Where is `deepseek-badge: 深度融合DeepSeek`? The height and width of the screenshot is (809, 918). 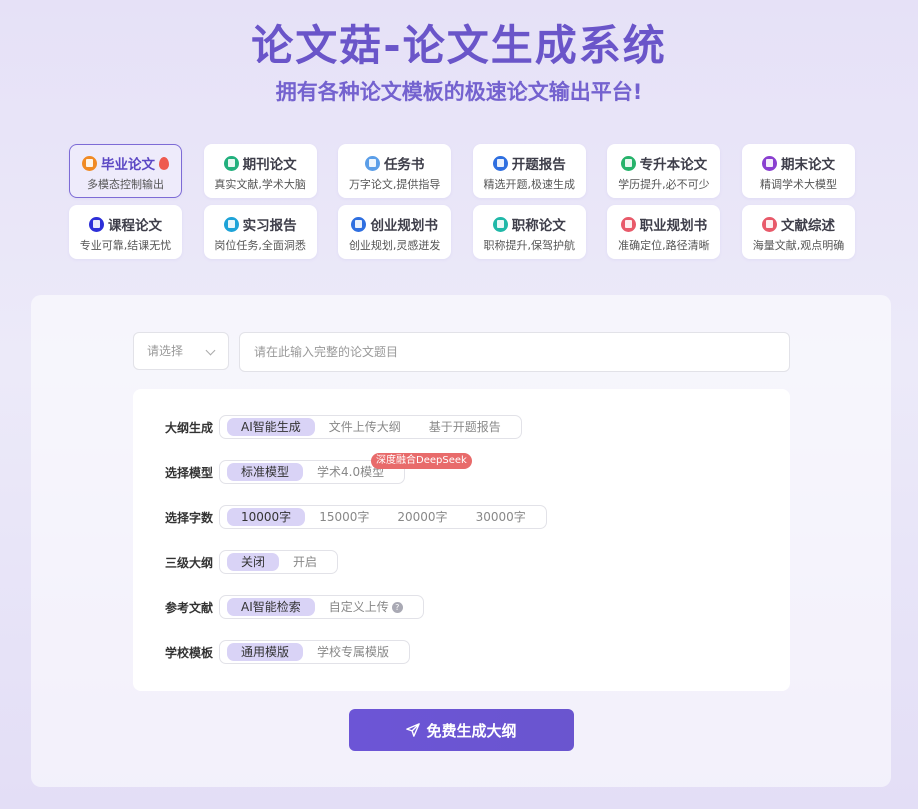 deepseek-badge: 深度融合DeepSeek is located at coordinates (421, 461).